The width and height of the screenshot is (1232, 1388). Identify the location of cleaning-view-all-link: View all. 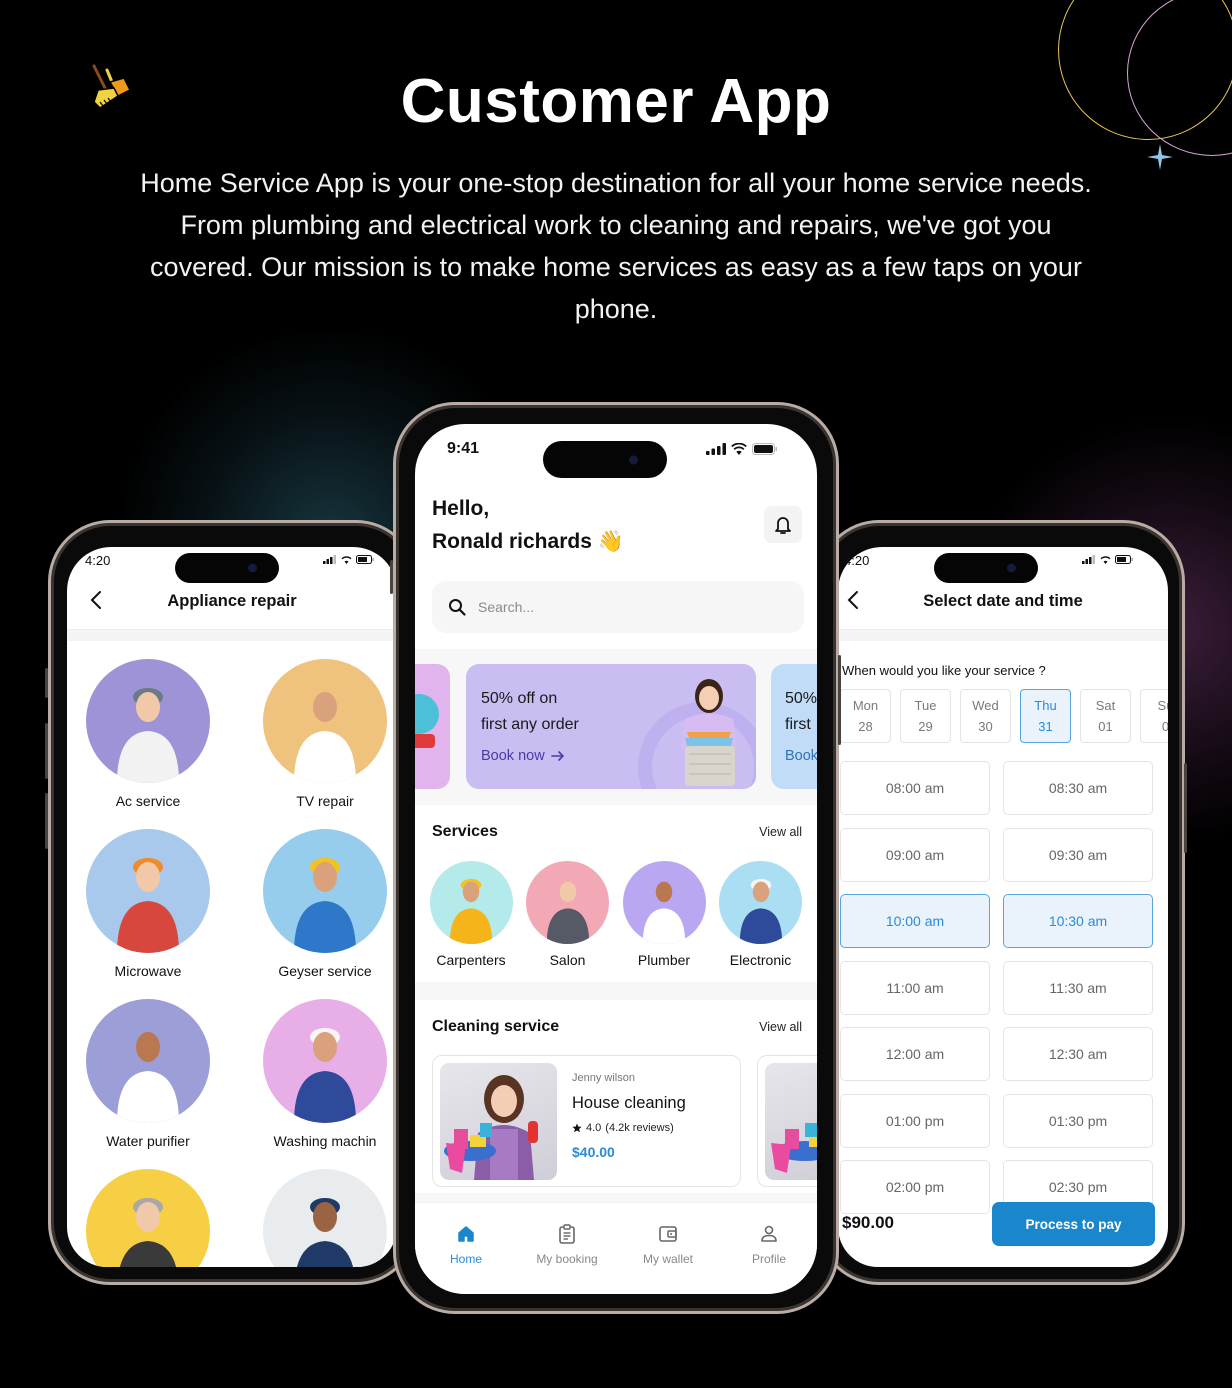
(780, 1027).